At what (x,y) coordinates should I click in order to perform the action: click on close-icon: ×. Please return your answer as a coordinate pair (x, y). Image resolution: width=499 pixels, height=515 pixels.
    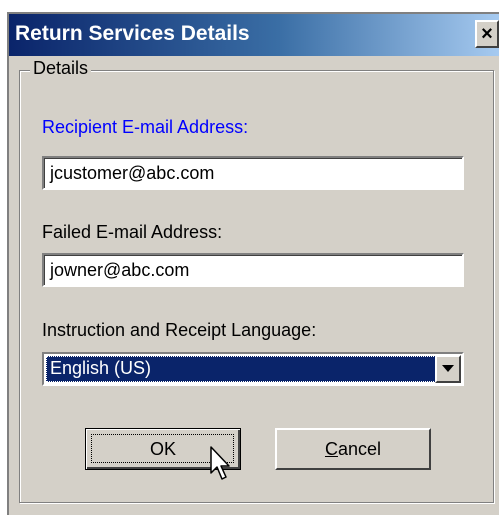
    Looking at the image, I should click on (487, 33).